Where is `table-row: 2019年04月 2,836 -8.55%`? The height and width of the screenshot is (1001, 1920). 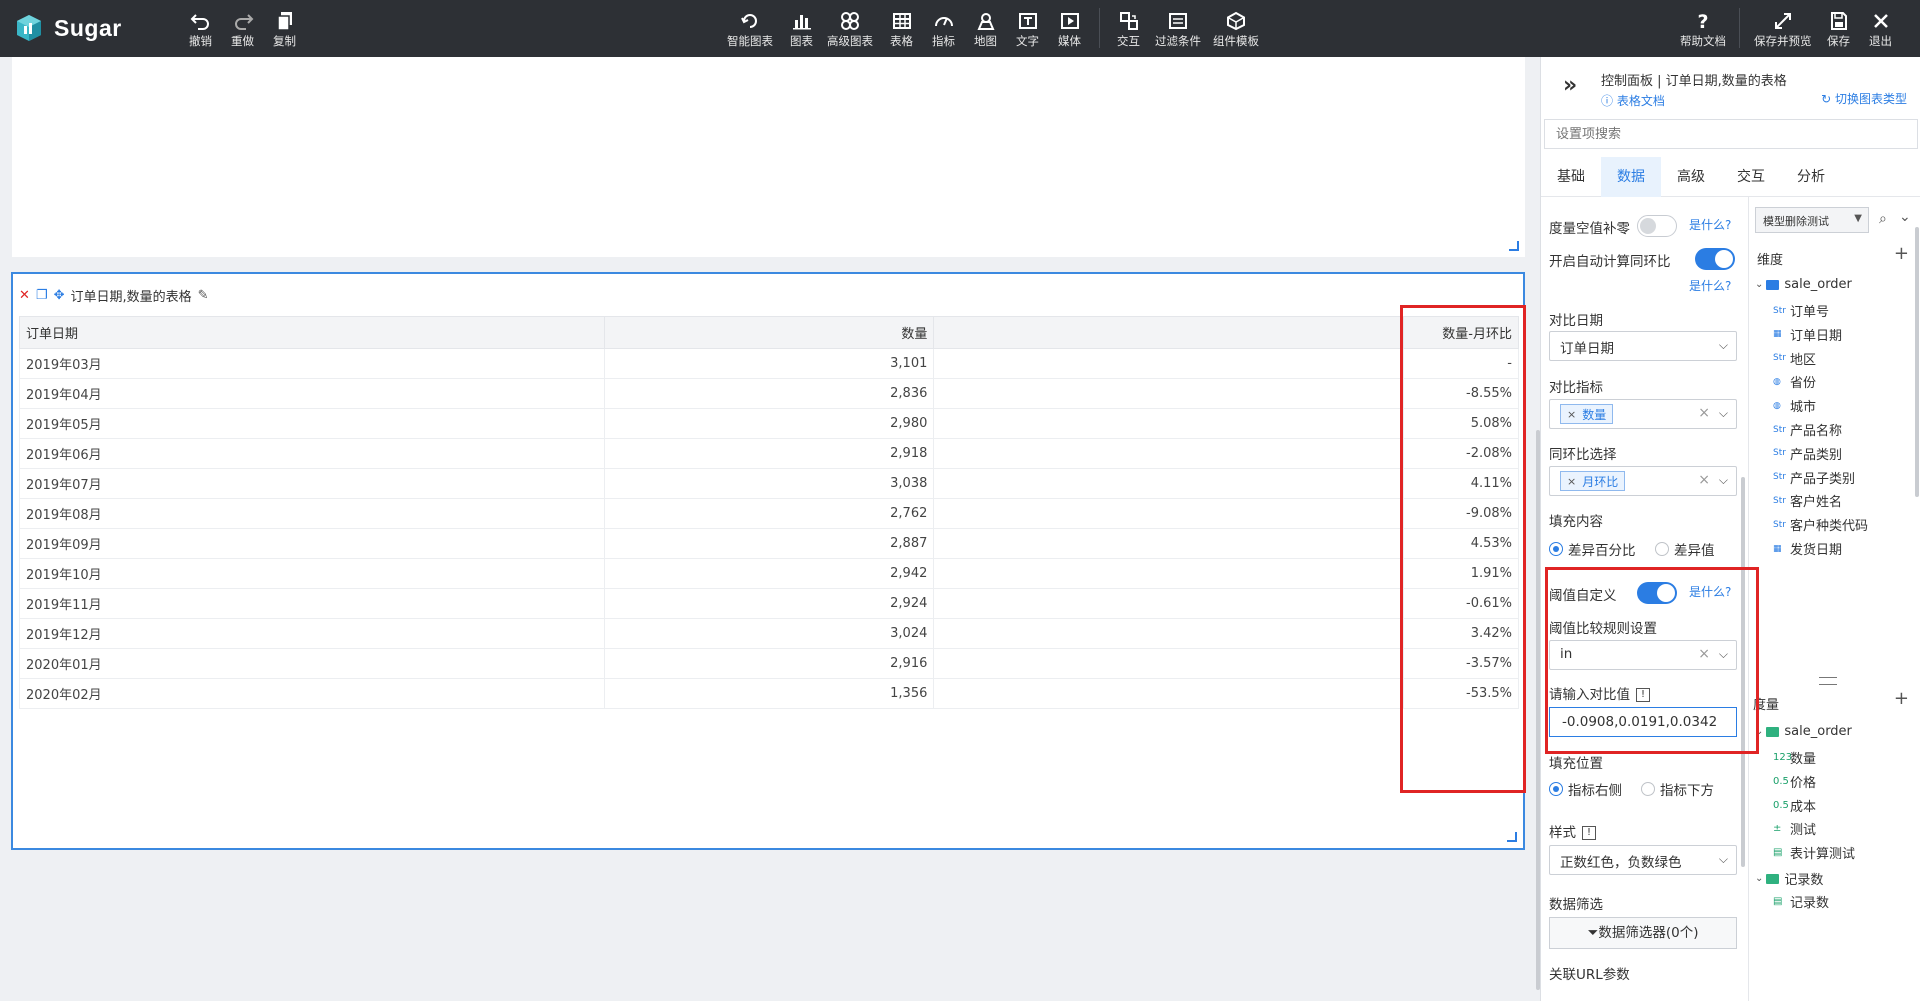
table-row: 2019年04月 2,836 -8.55% is located at coordinates (769, 393).